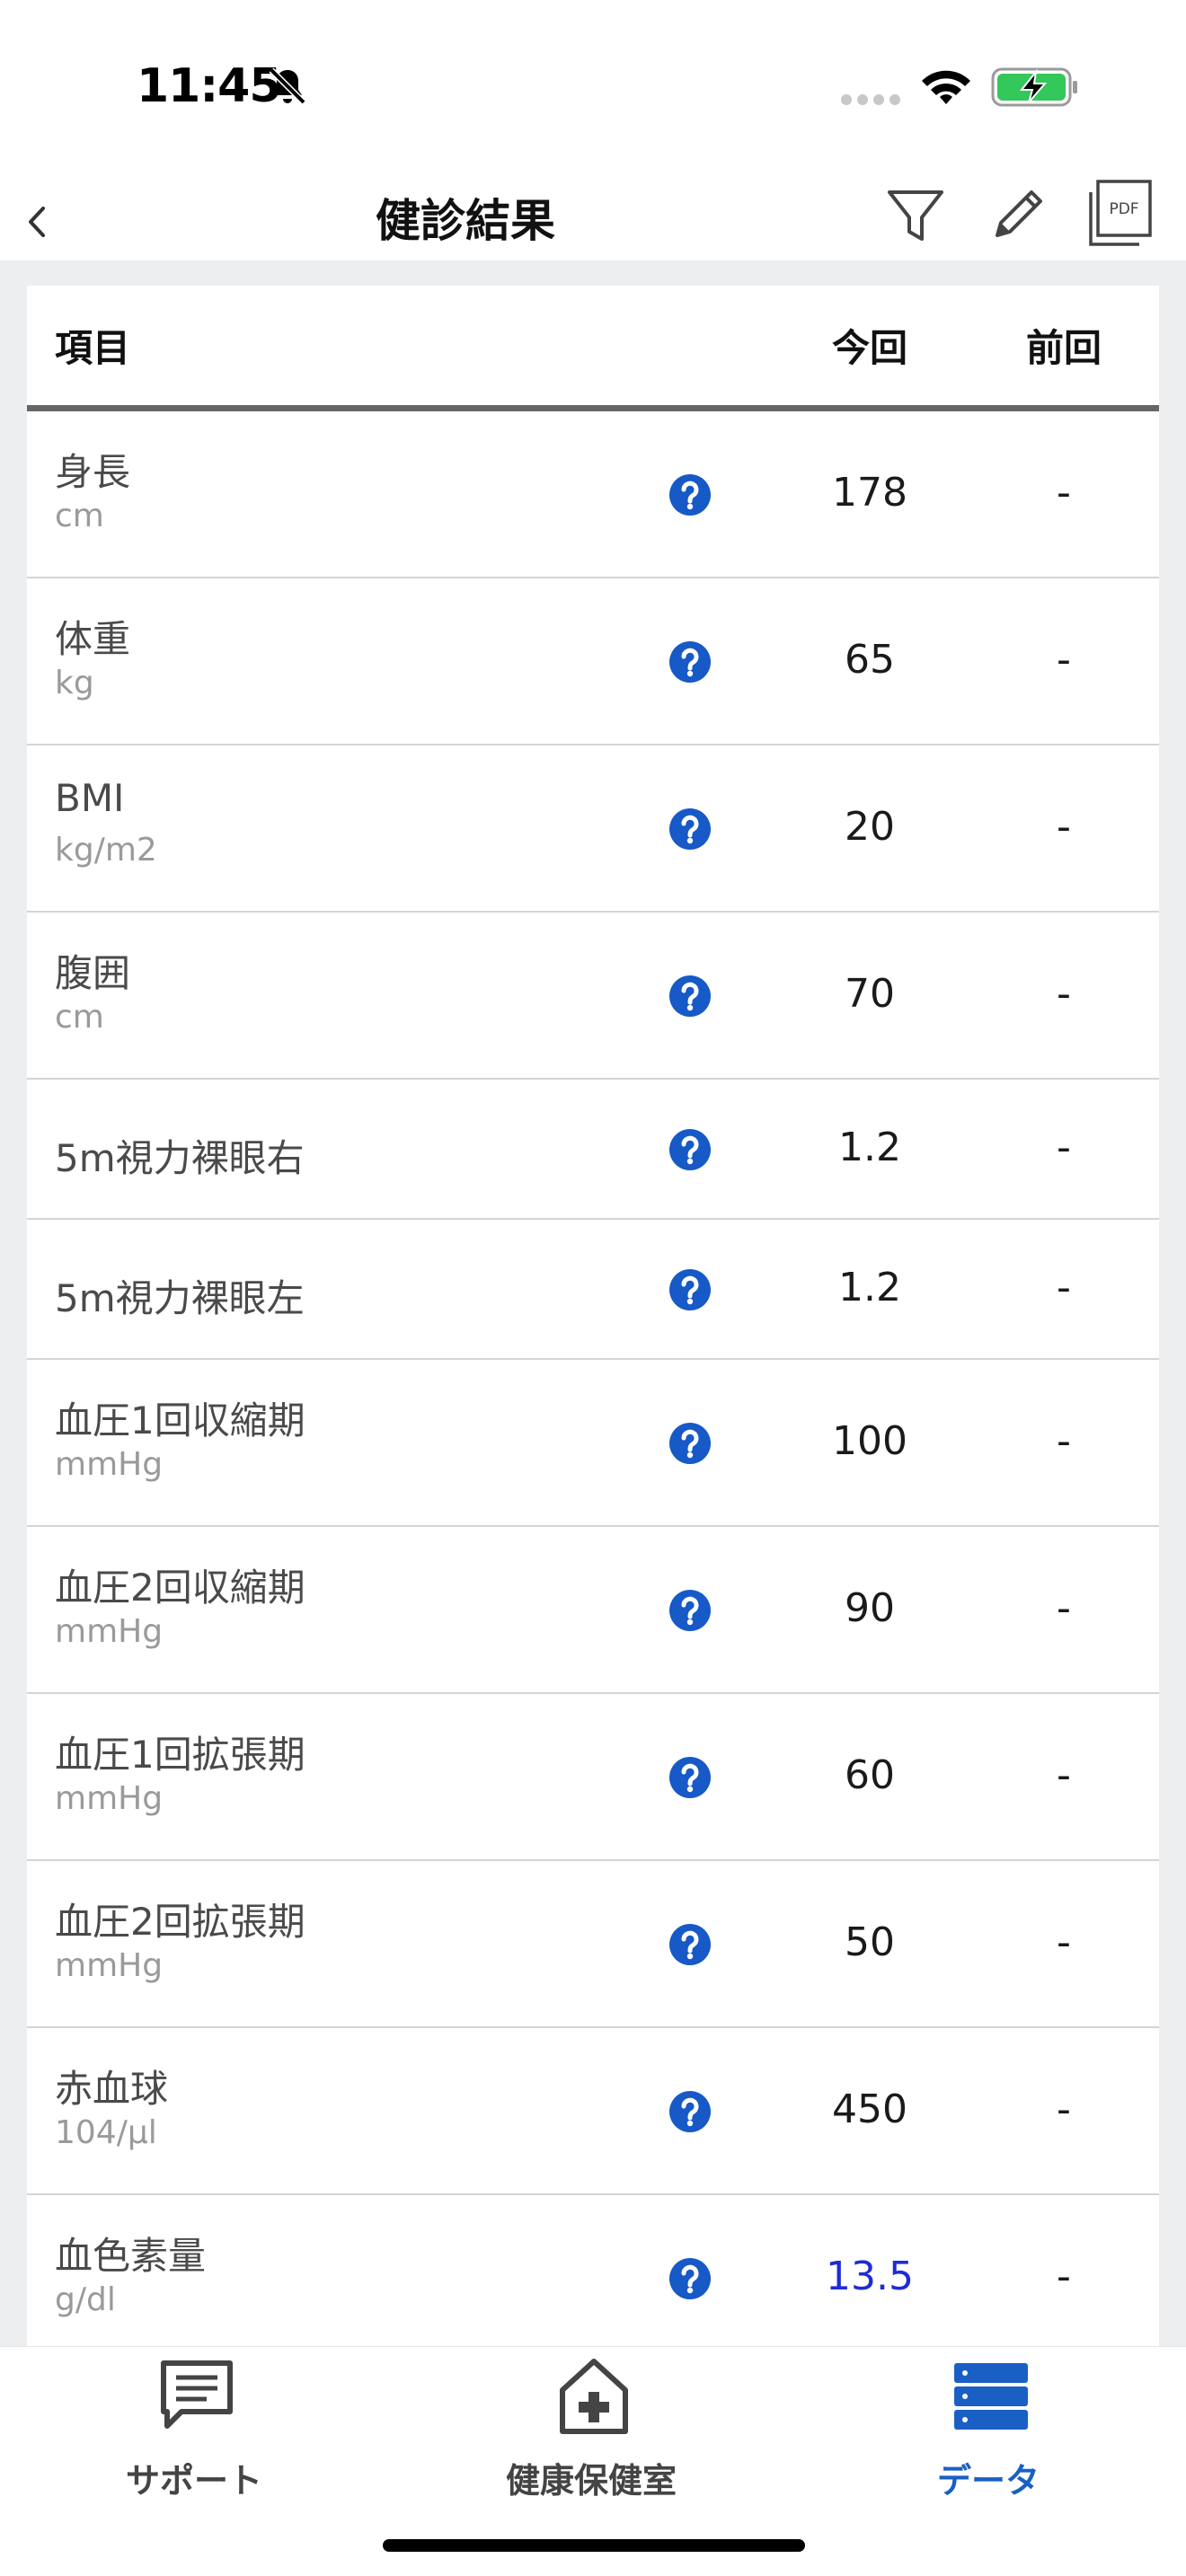 Image resolution: width=1186 pixels, height=2576 pixels. Describe the element at coordinates (594, 2545) in the screenshot. I see `home-indicator` at that location.